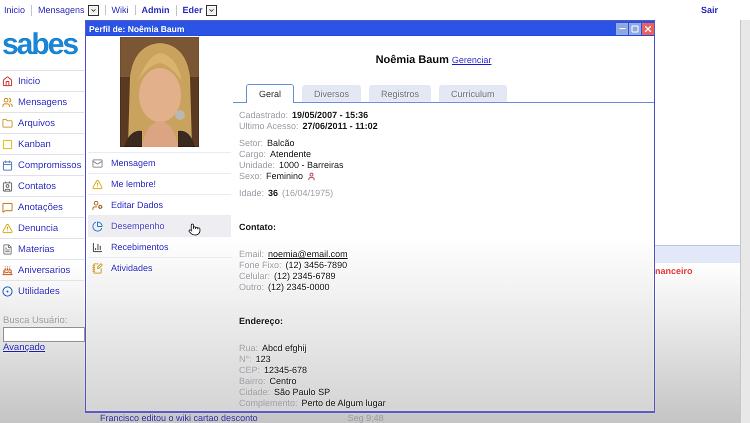 The width and height of the screenshot is (750, 423). What do you see at coordinates (674, 271) in the screenshot?
I see `alert-text: nanceiro` at bounding box center [674, 271].